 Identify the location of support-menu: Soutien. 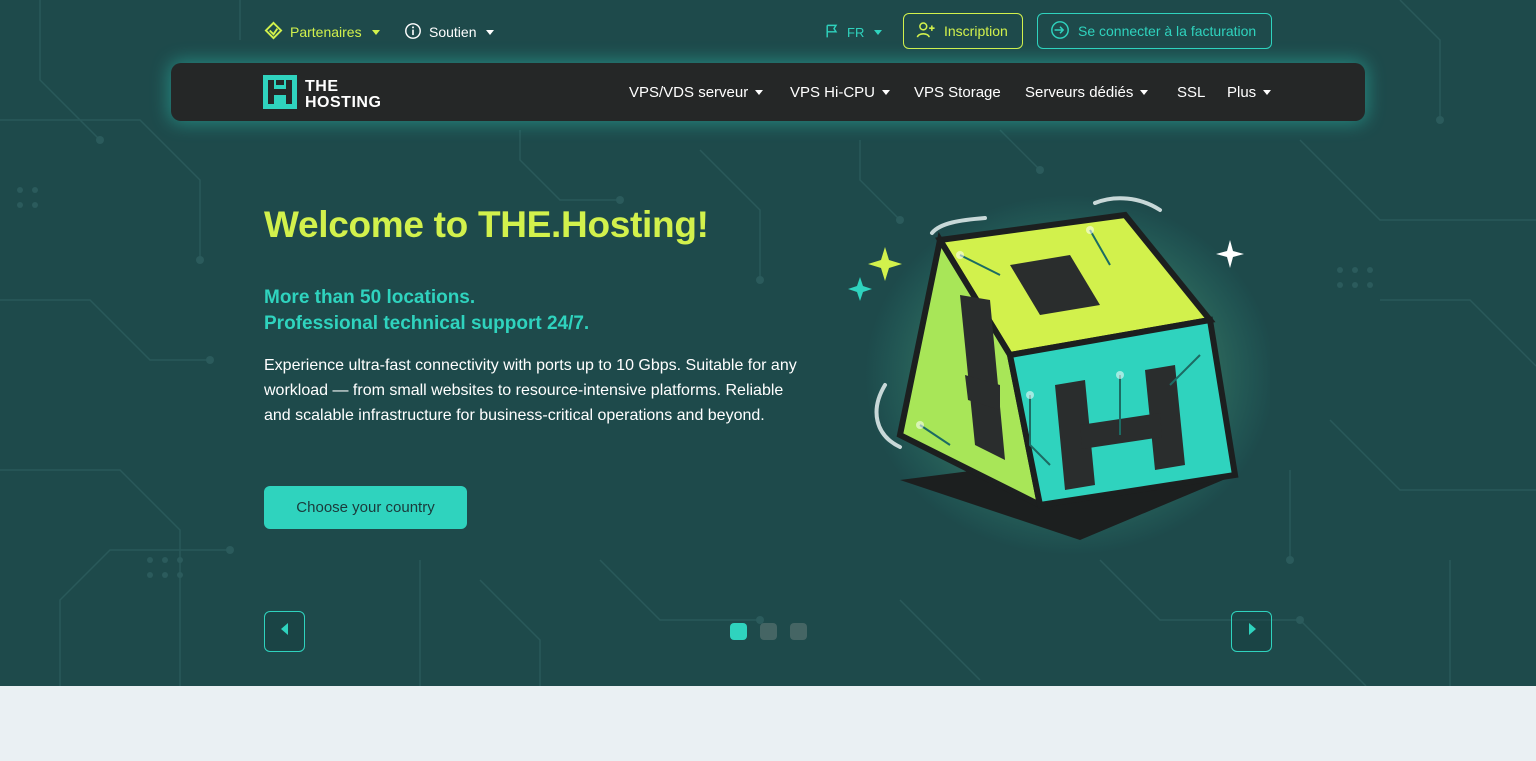
(449, 32).